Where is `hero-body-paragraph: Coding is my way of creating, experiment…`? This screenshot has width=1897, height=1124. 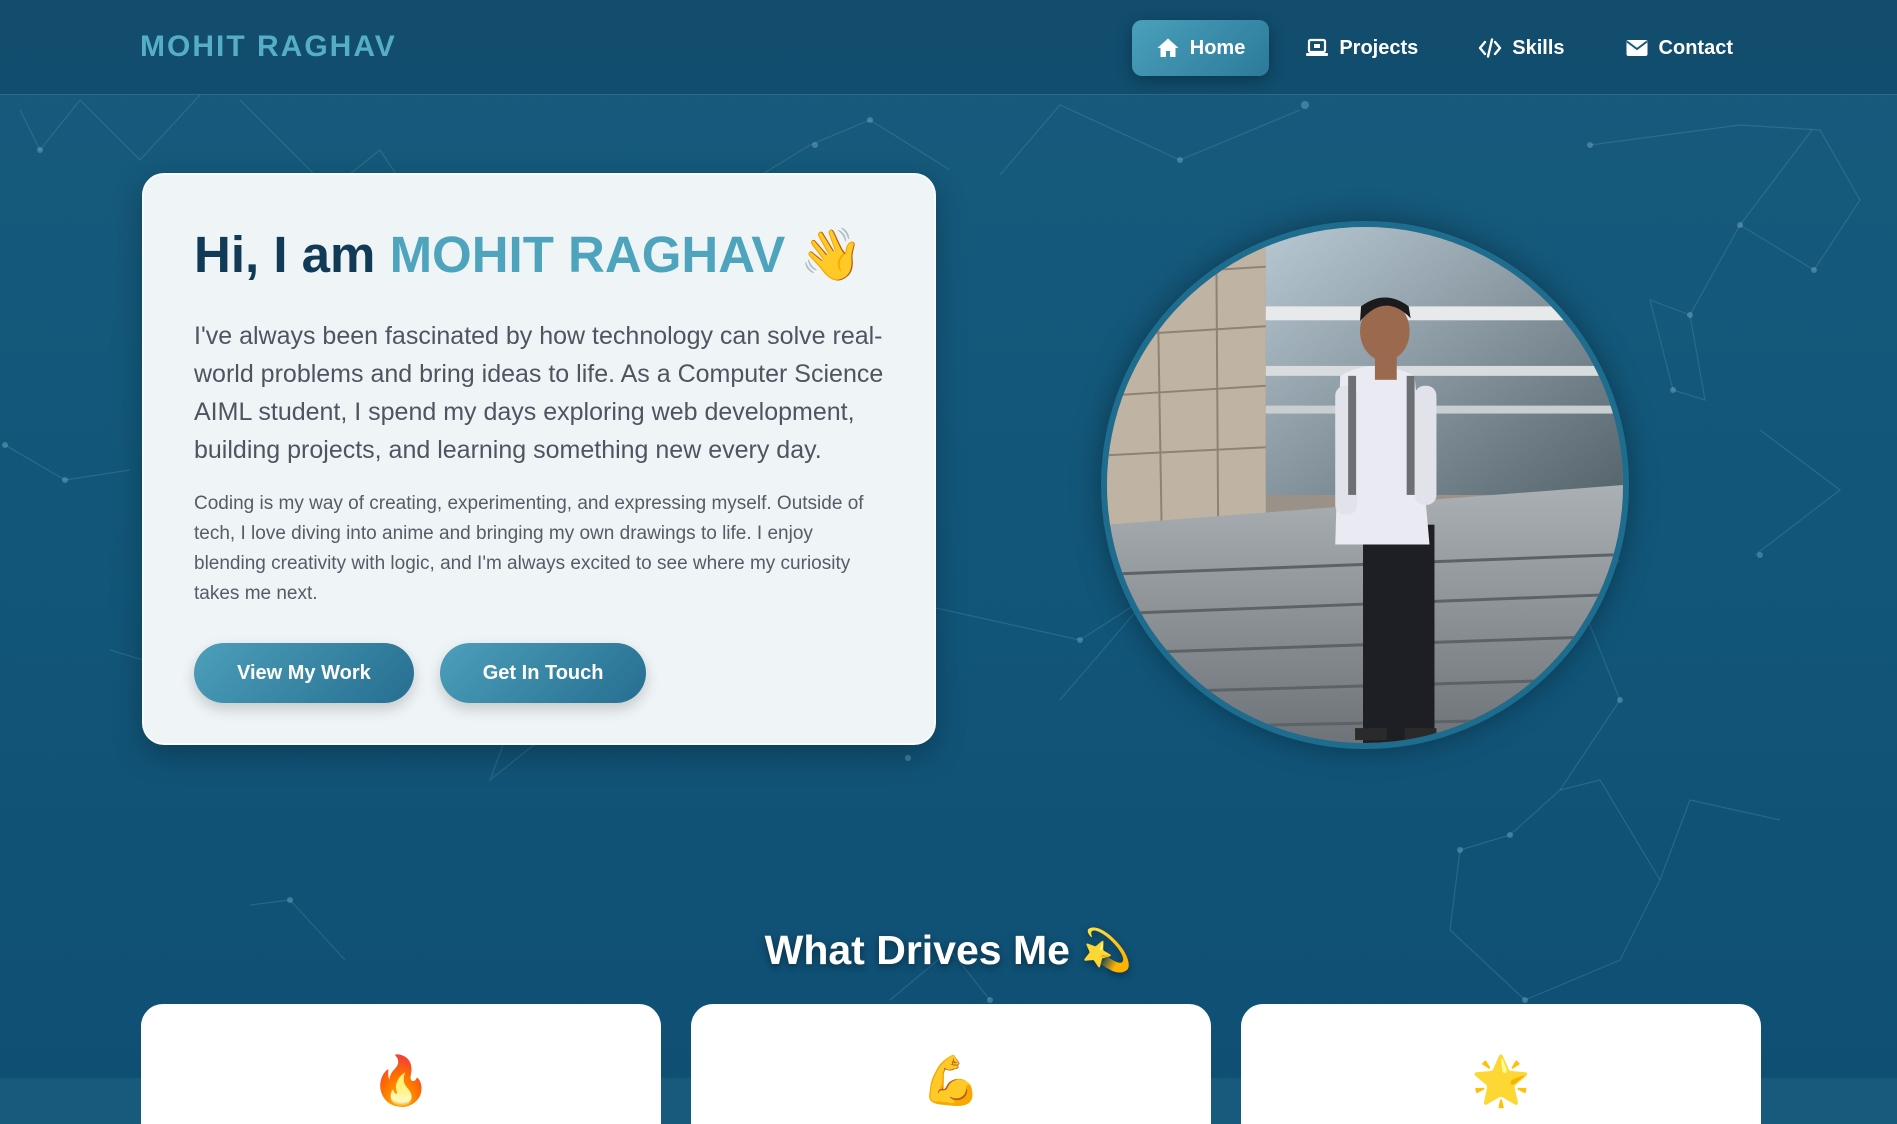 hero-body-paragraph: Coding is my way of creating, experiment… is located at coordinates (529, 549).